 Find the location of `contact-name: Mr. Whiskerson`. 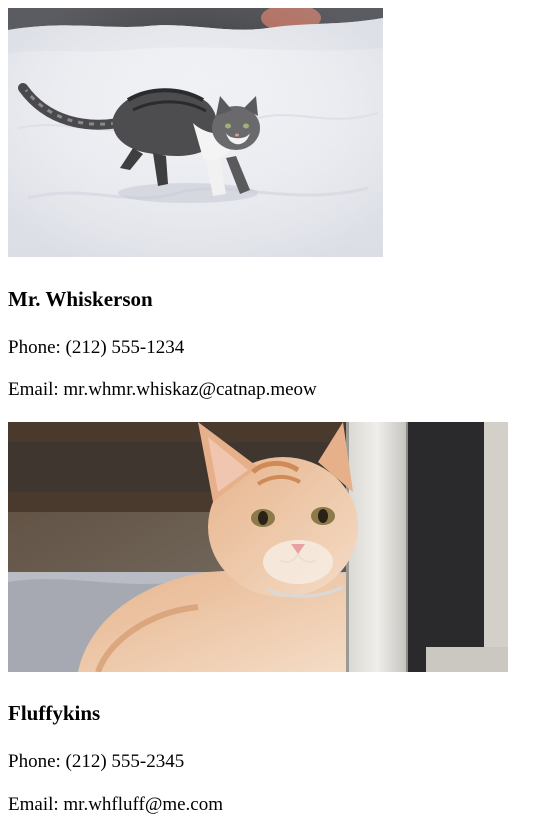

contact-name: Mr. Whiskerson is located at coordinates (80, 299).